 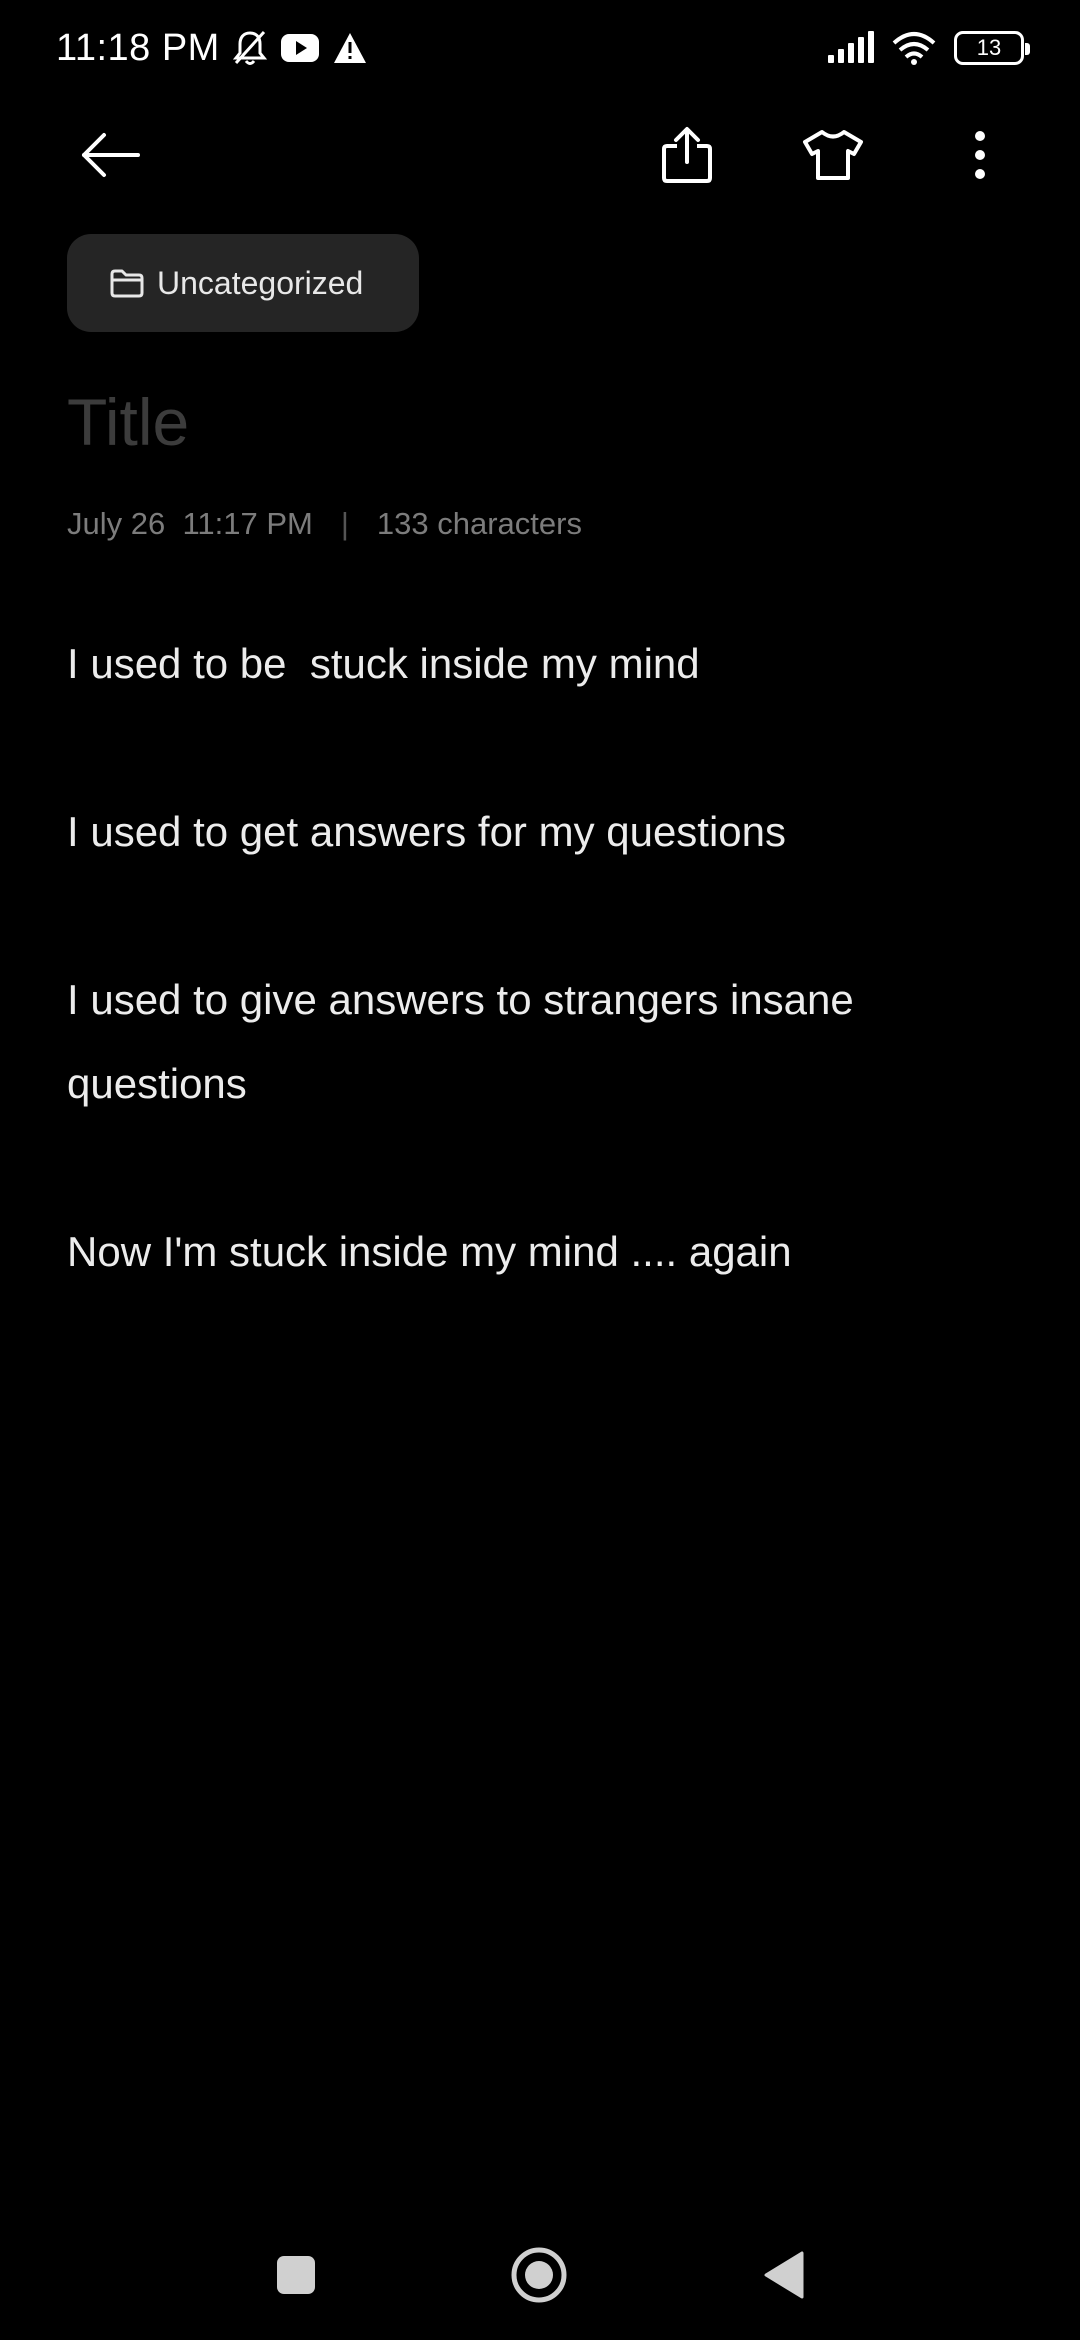 I want to click on status-time: 11:18 PM, so click(x=138, y=47).